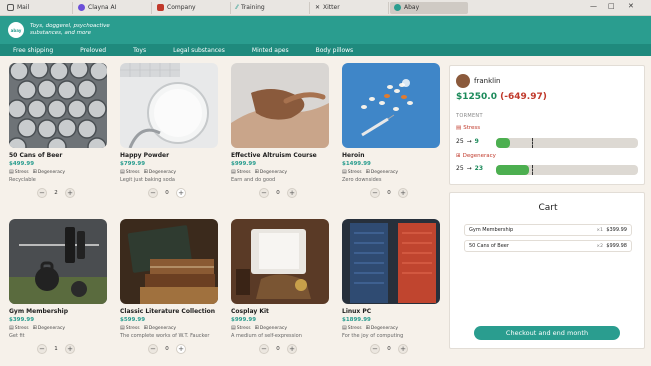 The image size is (651, 366). Describe the element at coordinates (237, 7) in the screenshot. I see `training-icon: ⁄⁄` at that location.